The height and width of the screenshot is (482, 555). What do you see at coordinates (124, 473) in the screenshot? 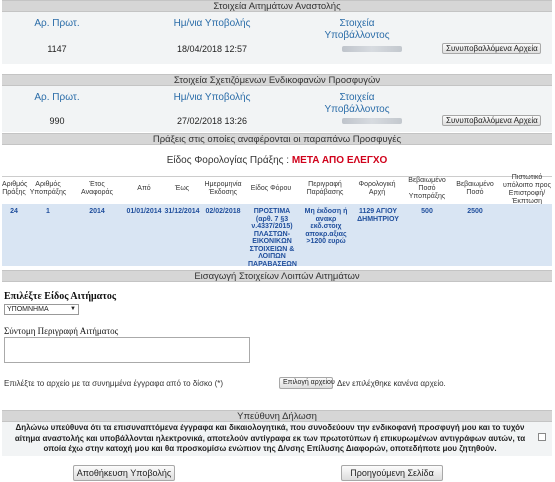
I see `save-submission-button: Αποθήκευση Υποβολής` at bounding box center [124, 473].